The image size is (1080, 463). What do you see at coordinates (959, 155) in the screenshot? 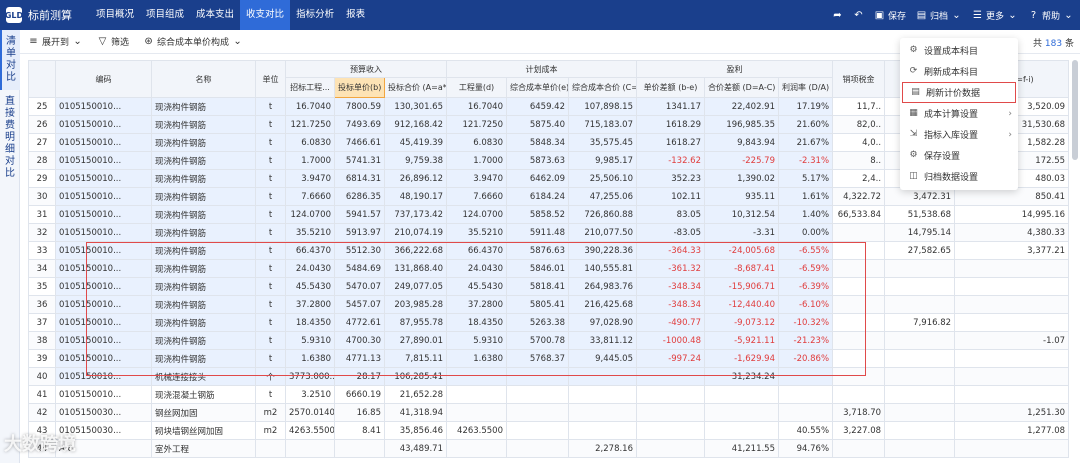
I see `menu-item-5: ⚙ 保存设置` at bounding box center [959, 155].